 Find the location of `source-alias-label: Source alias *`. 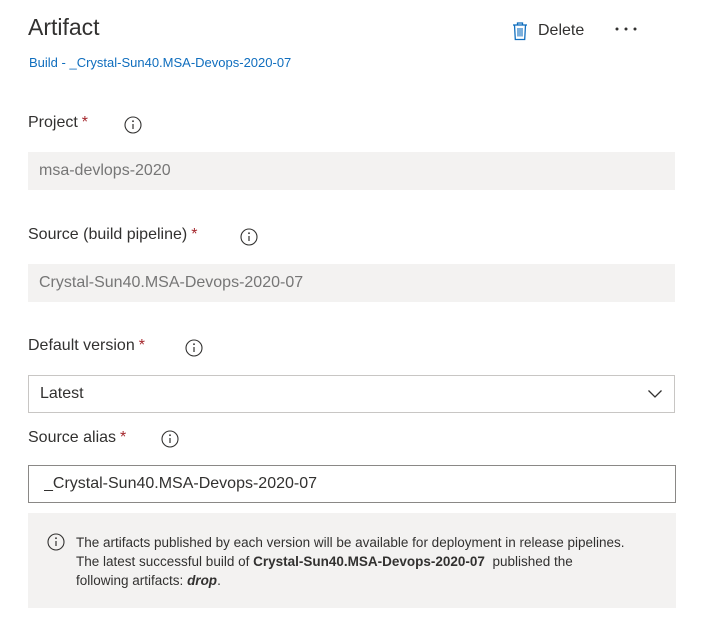

source-alias-label: Source alias * is located at coordinates (77, 437).